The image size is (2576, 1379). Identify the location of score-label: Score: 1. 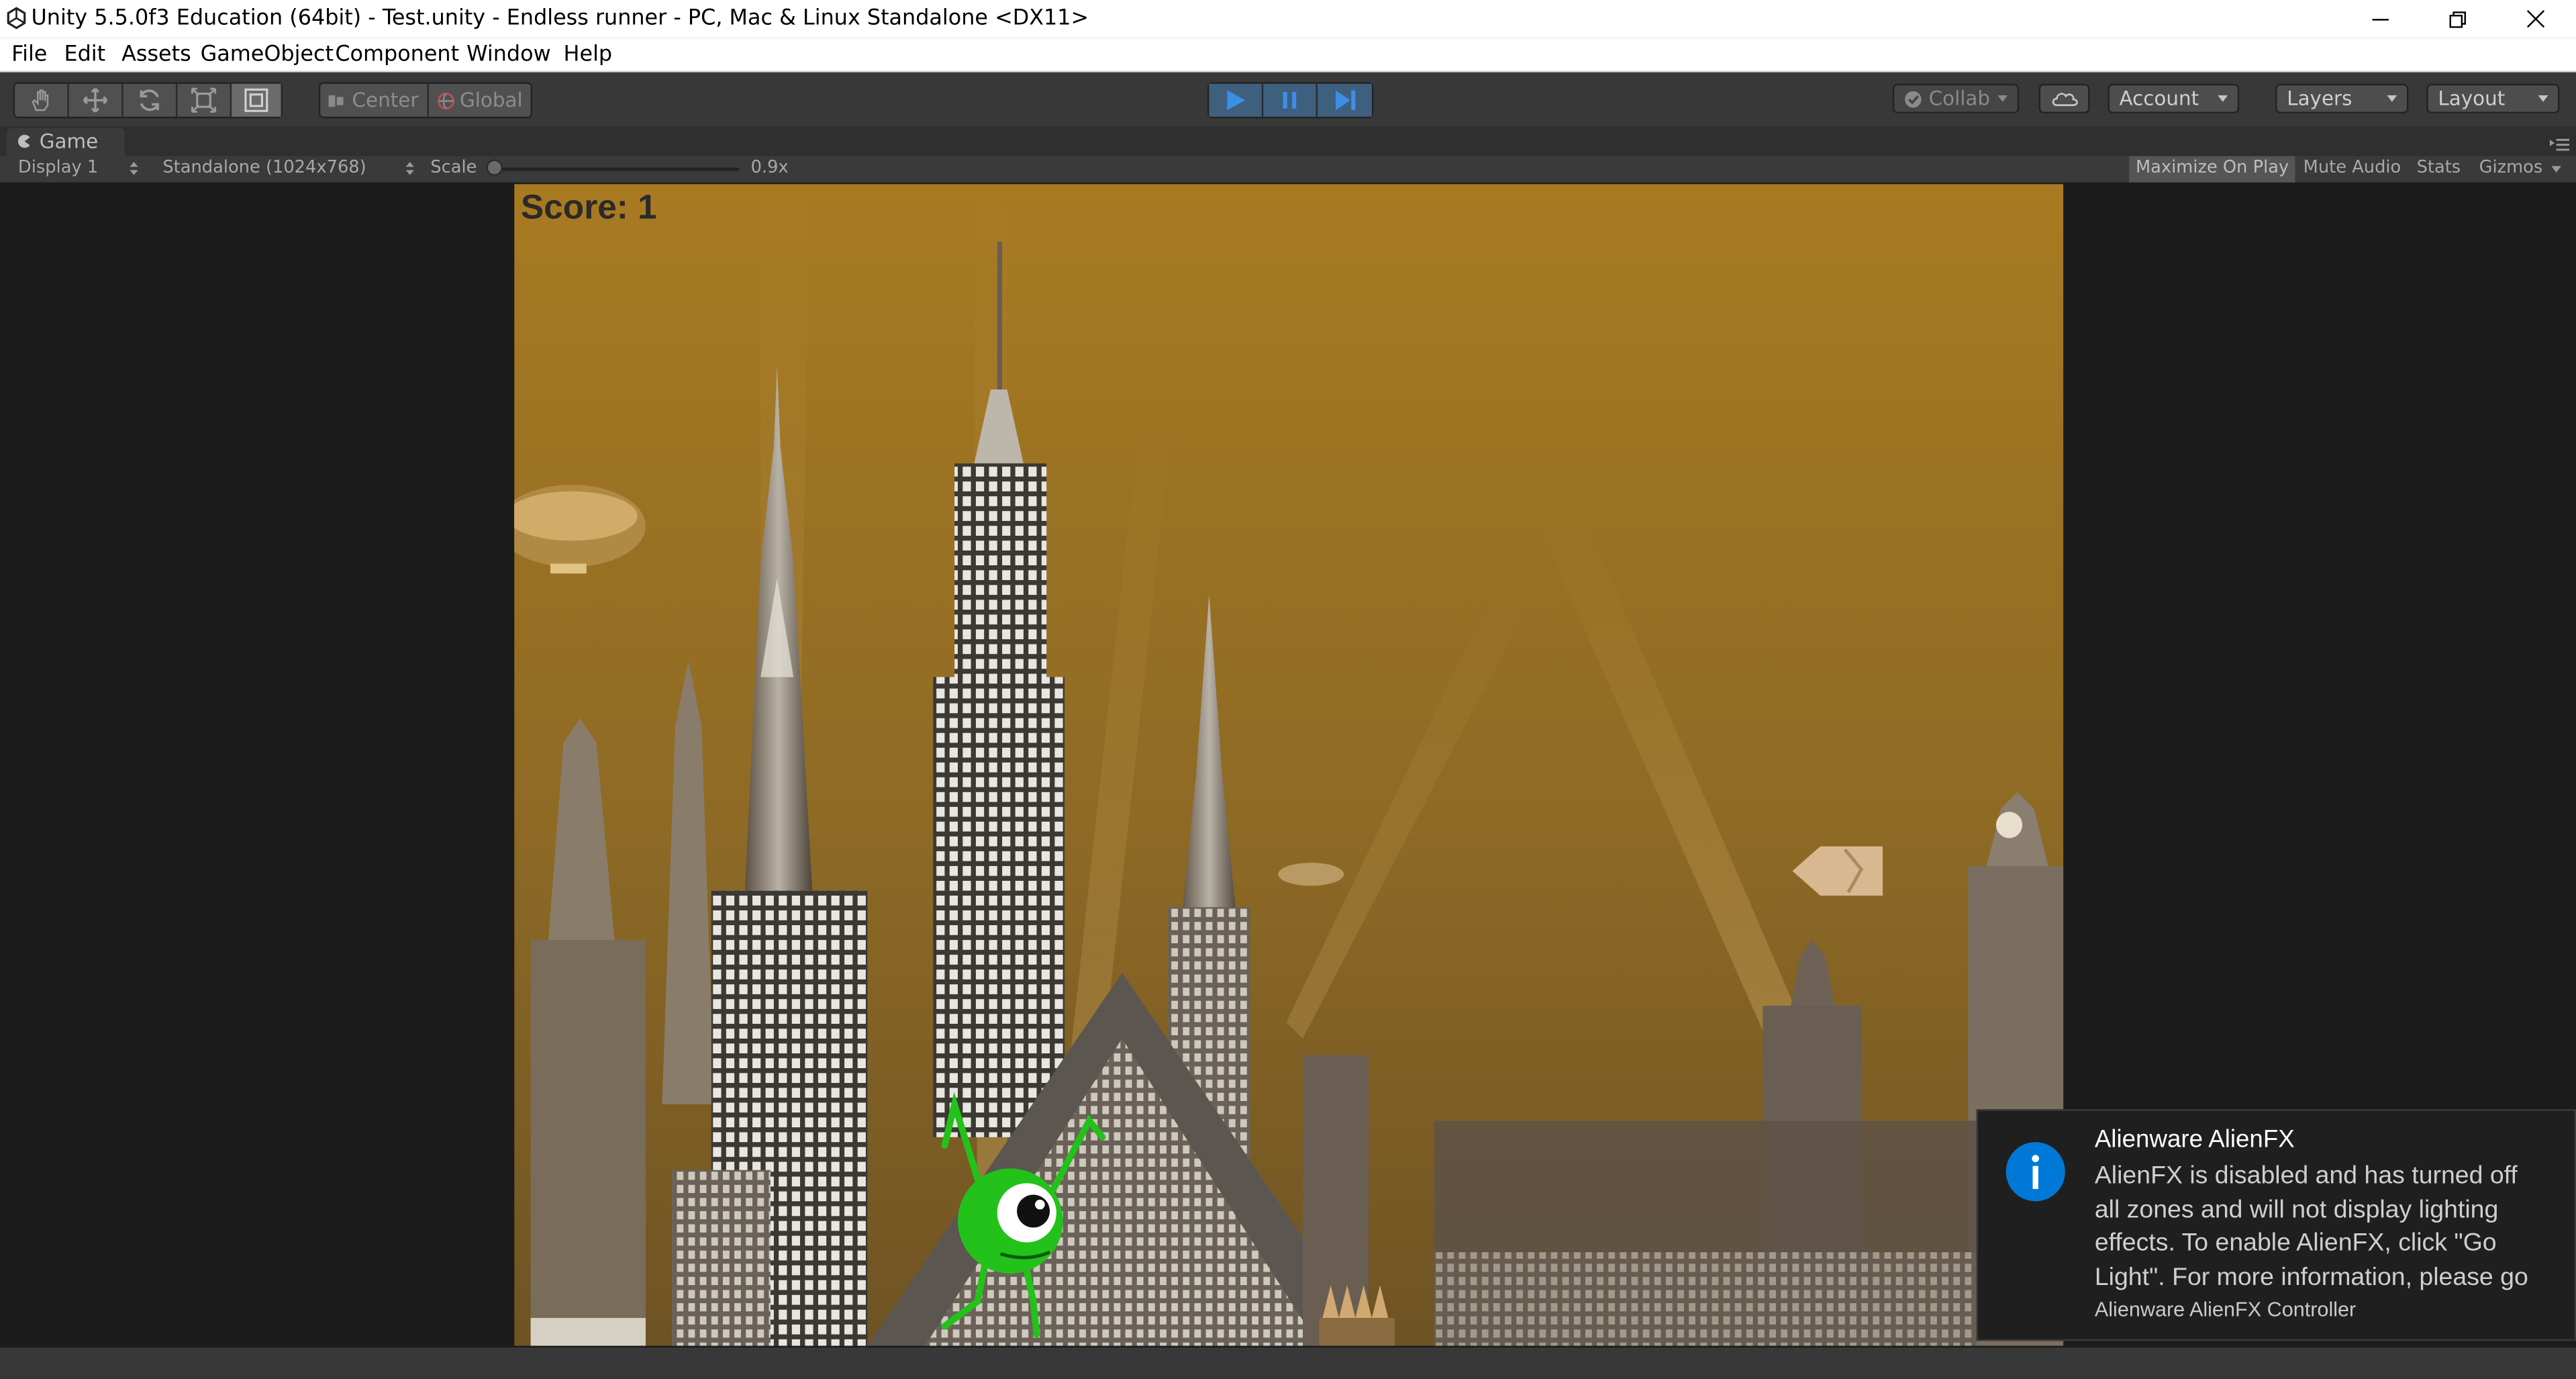
(588, 208).